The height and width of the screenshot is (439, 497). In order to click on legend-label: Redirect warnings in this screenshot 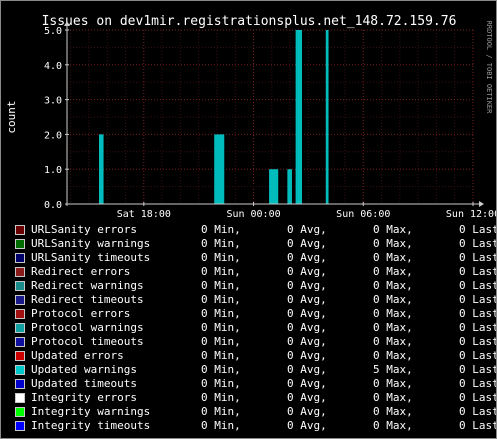, I will do `click(87, 285)`.